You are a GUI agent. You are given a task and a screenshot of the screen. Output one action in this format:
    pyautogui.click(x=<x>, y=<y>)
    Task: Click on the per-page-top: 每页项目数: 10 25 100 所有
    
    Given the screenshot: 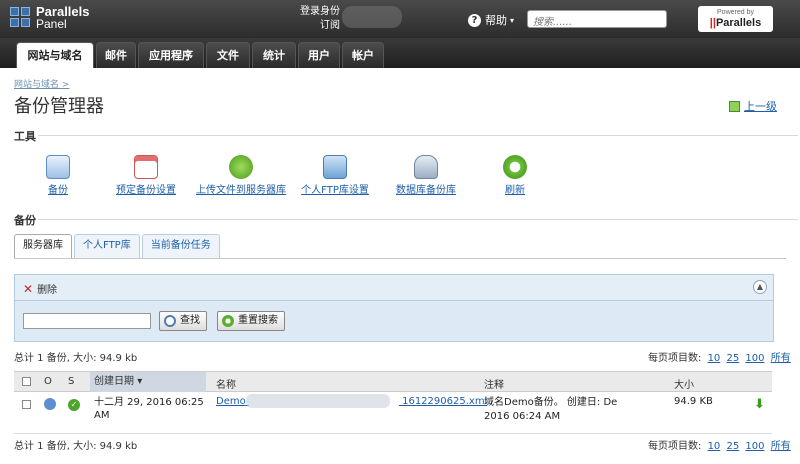 What is the action you would take?
    pyautogui.click(x=719, y=358)
    